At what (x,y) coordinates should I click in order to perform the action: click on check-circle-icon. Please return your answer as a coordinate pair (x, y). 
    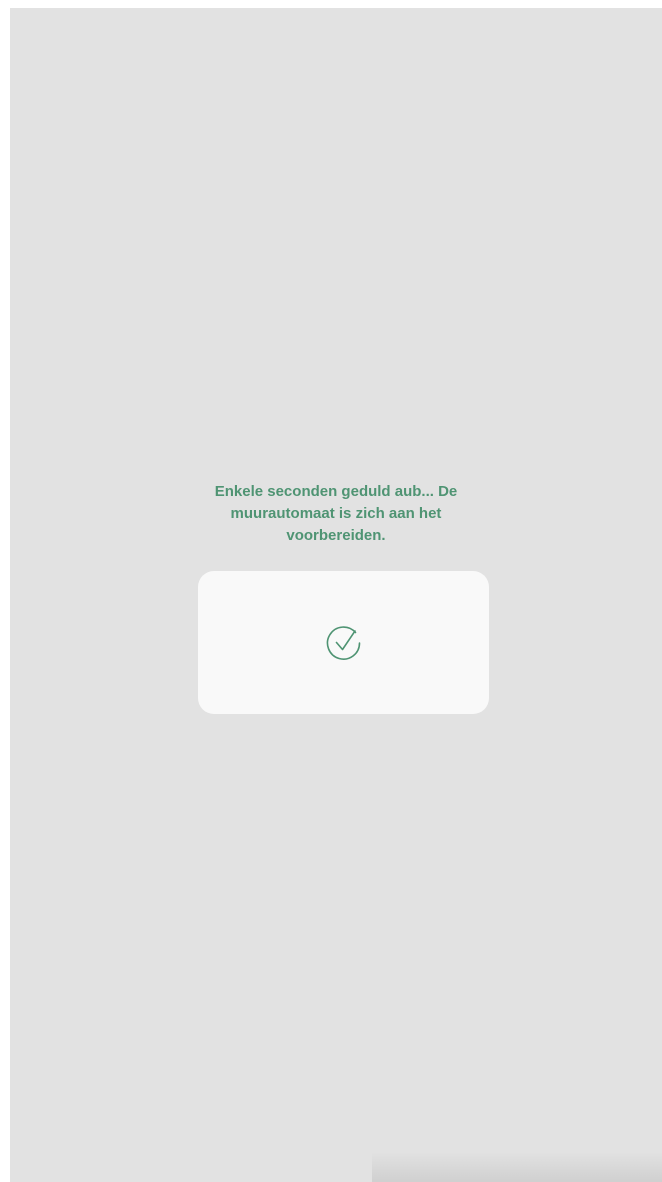
    Looking at the image, I should click on (343, 642).